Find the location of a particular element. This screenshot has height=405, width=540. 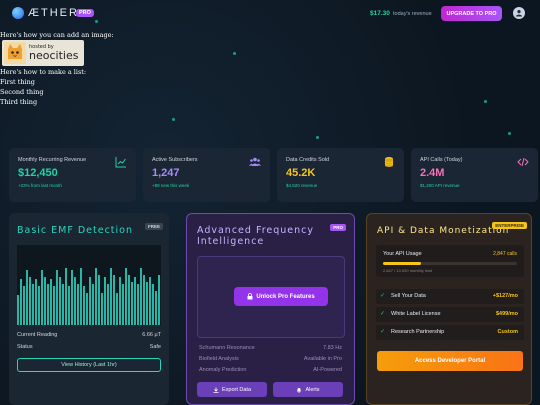

list-item: Third thing is located at coordinates (19, 102).